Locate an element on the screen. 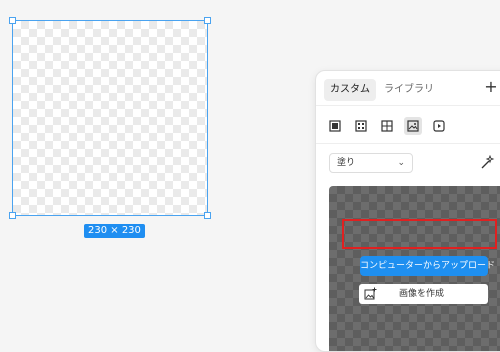 This screenshot has height=352, width=500. create-image-button: 画像を作成 is located at coordinates (423, 294).